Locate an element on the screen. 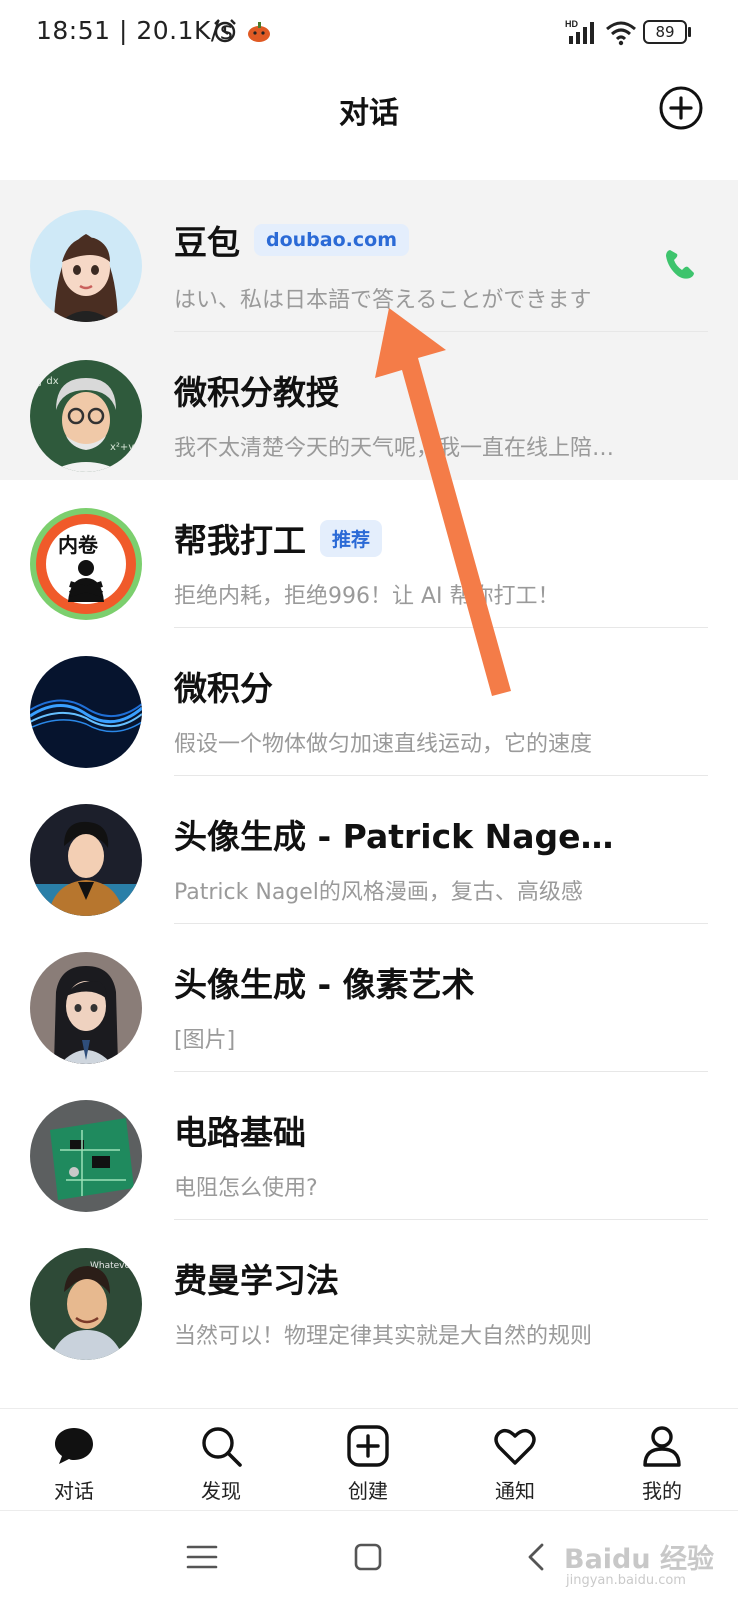  nav-label: 我的 is located at coordinates (662, 1491).